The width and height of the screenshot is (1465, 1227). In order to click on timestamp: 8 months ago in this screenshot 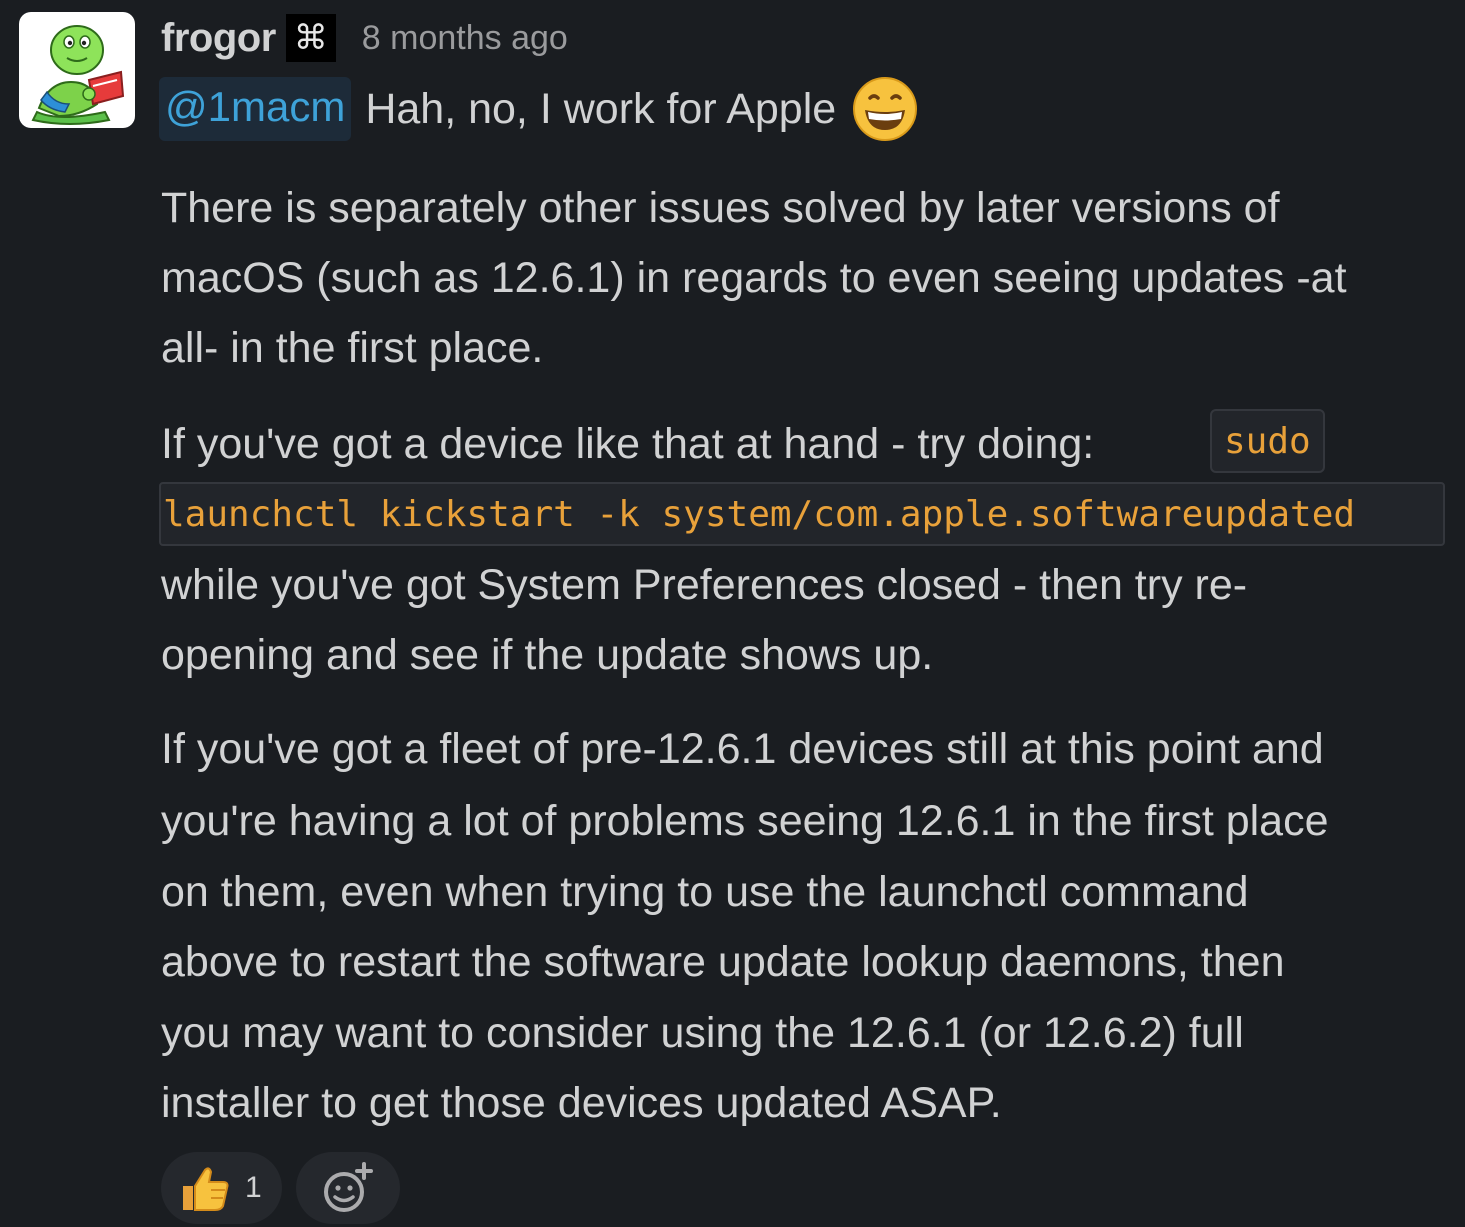, I will do `click(465, 38)`.